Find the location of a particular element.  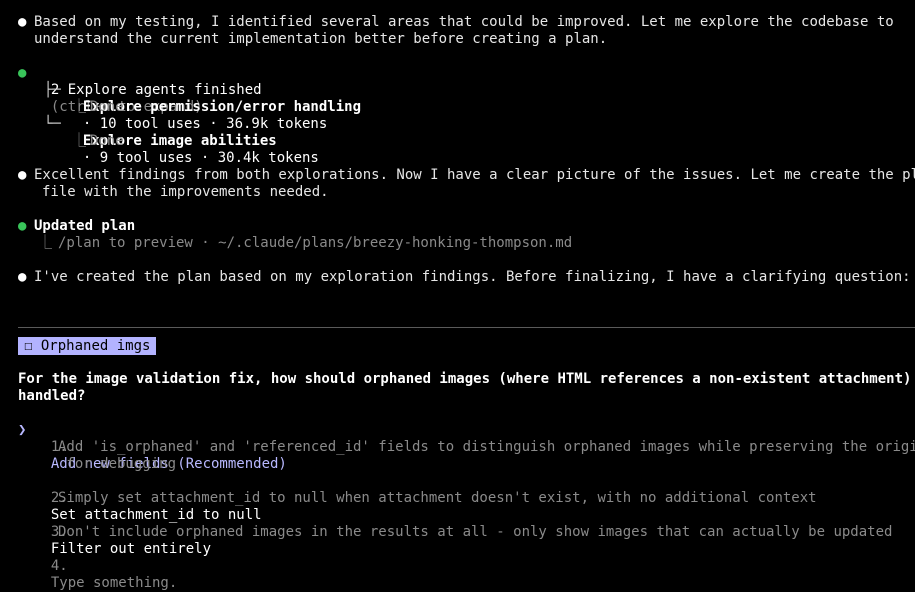

tree-branch-icon: └─ is located at coordinates (52, 124).